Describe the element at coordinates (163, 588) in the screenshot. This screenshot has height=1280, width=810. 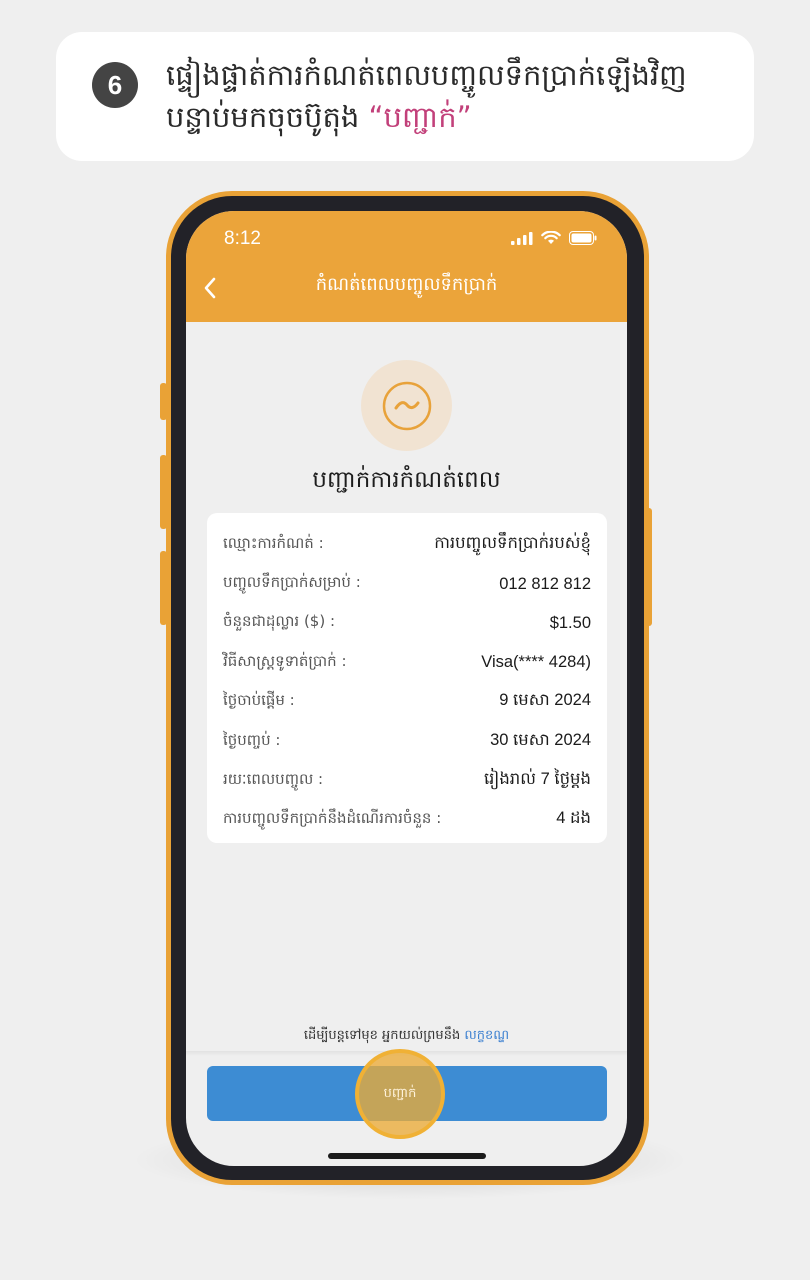
I see `phone-side-button-volume-down` at that location.